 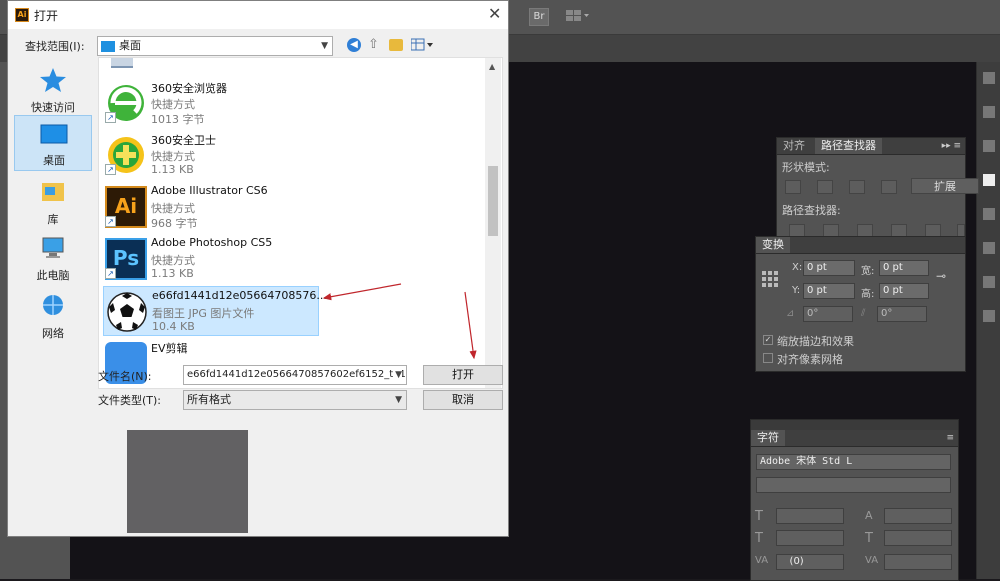 I want to click on annotation-arrows, so click(x=399, y=321).